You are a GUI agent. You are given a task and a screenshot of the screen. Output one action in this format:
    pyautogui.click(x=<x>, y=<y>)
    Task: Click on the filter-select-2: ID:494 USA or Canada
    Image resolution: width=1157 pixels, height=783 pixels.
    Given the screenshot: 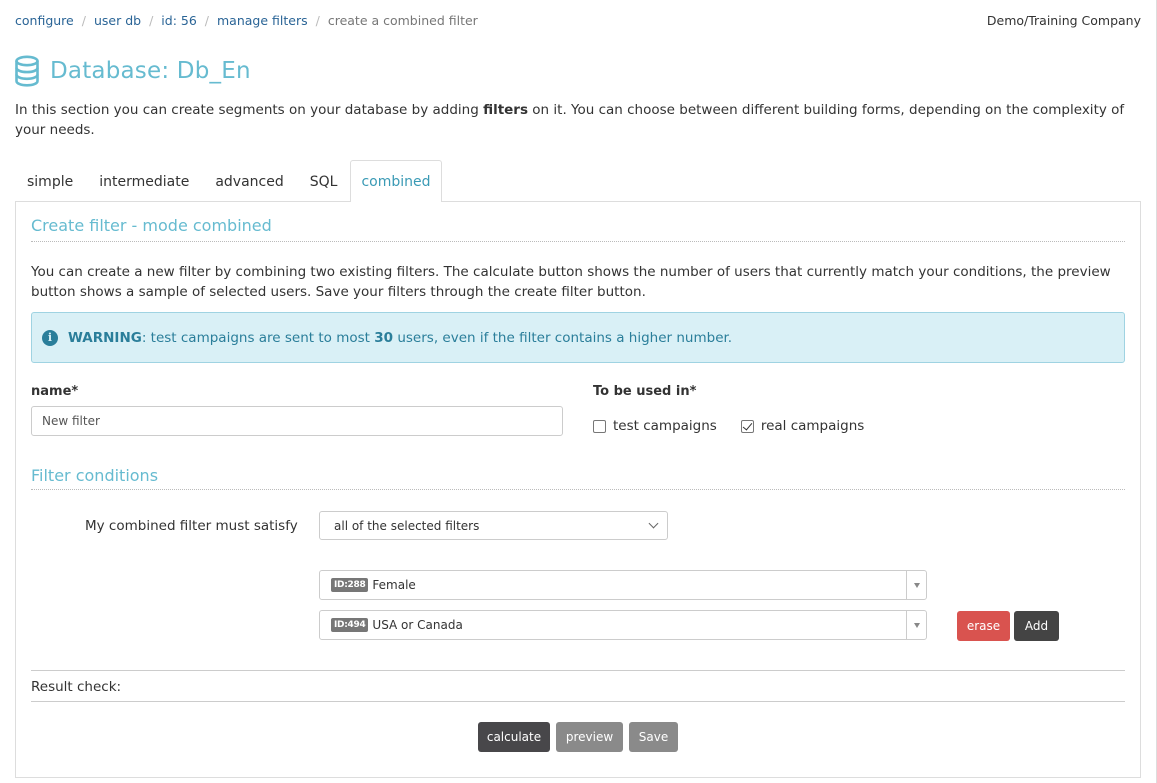 What is the action you would take?
    pyautogui.click(x=623, y=625)
    